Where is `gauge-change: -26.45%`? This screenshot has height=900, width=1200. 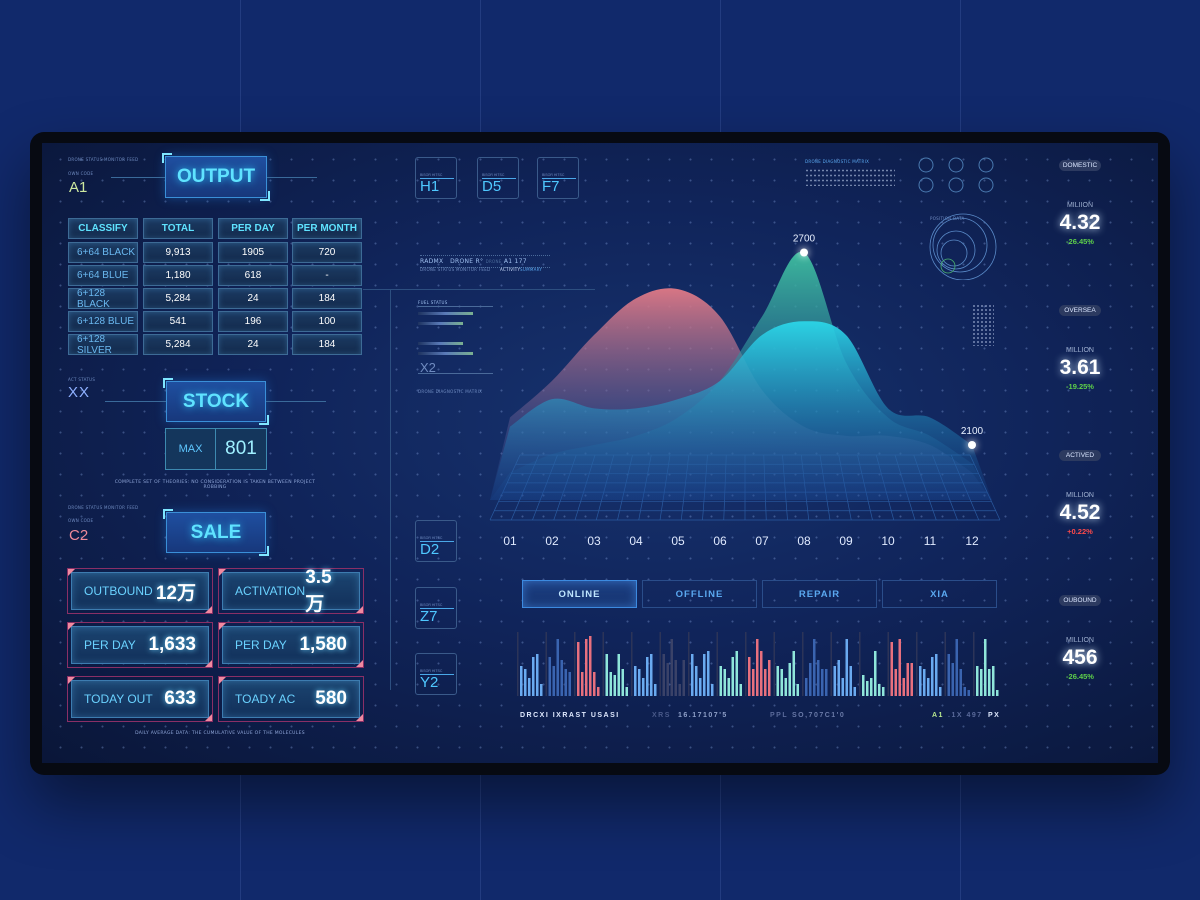 gauge-change: -26.45% is located at coordinates (1080, 676).